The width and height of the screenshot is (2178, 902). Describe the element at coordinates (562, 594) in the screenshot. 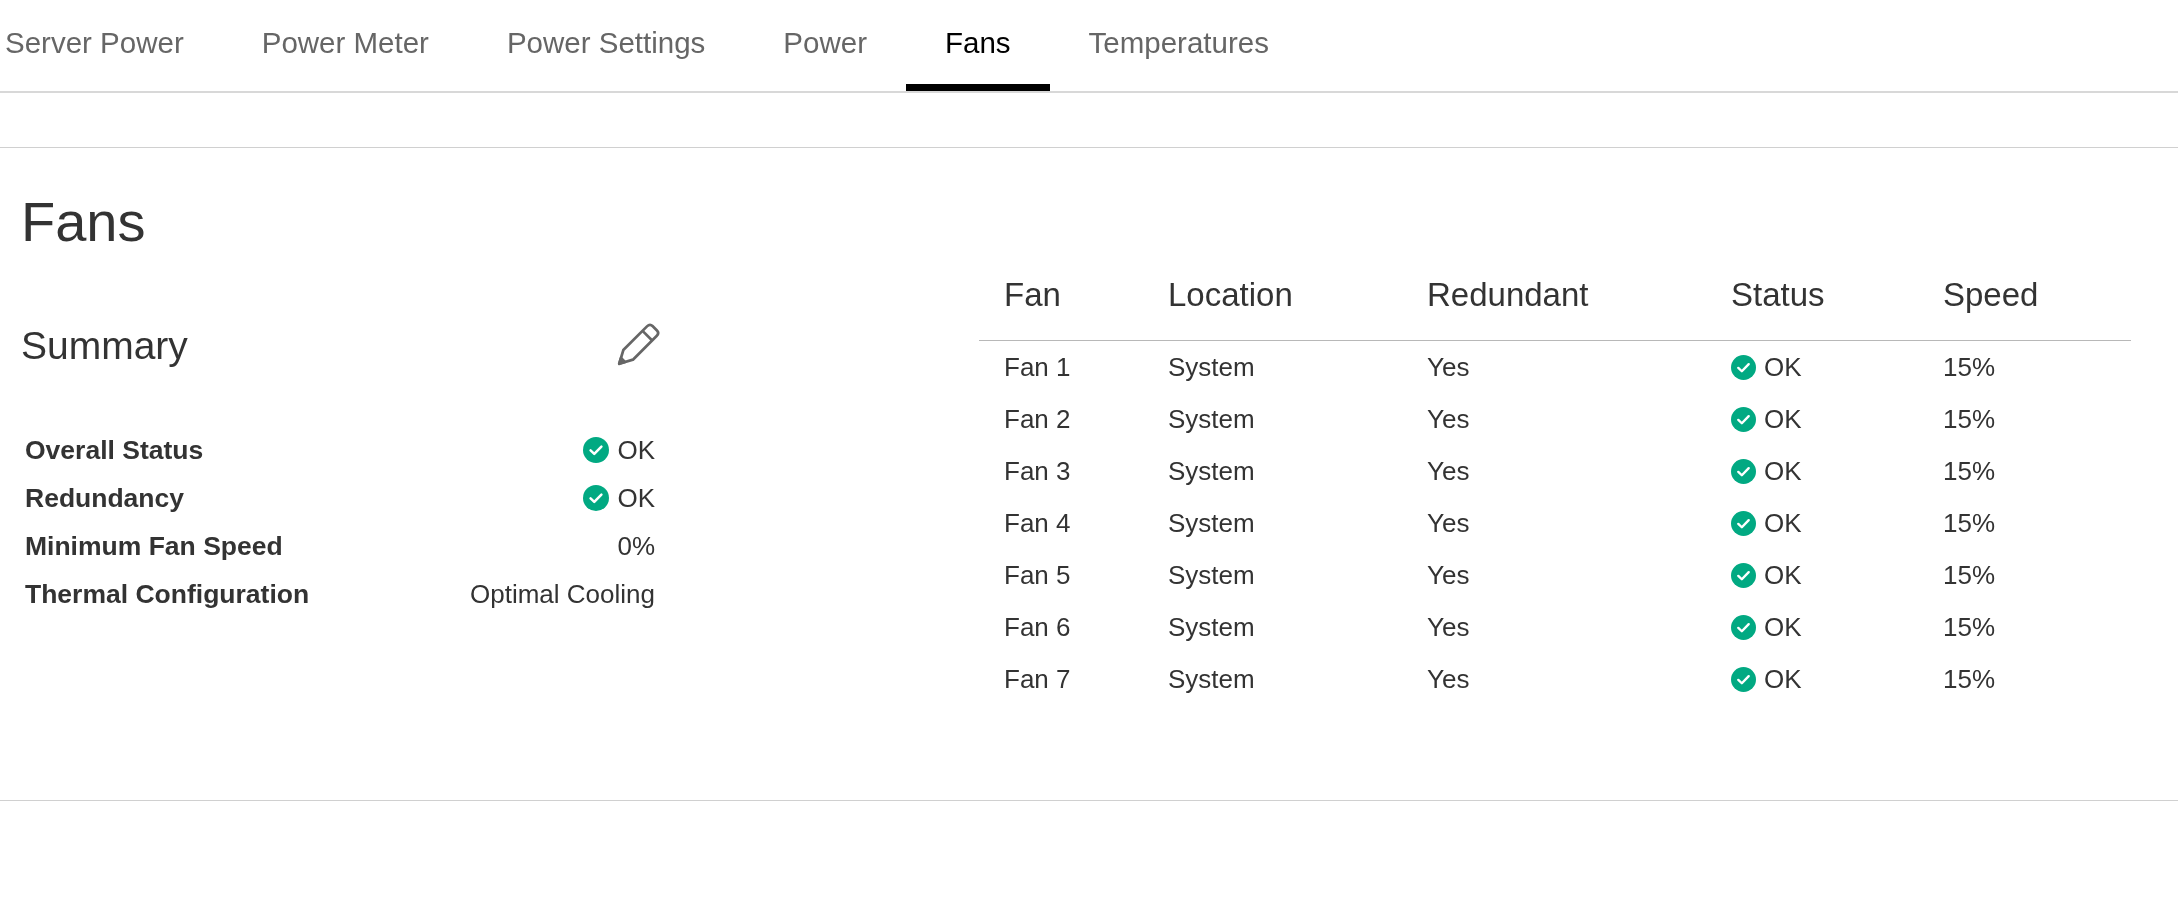

I see `summary-value: Optimal Cooling` at that location.